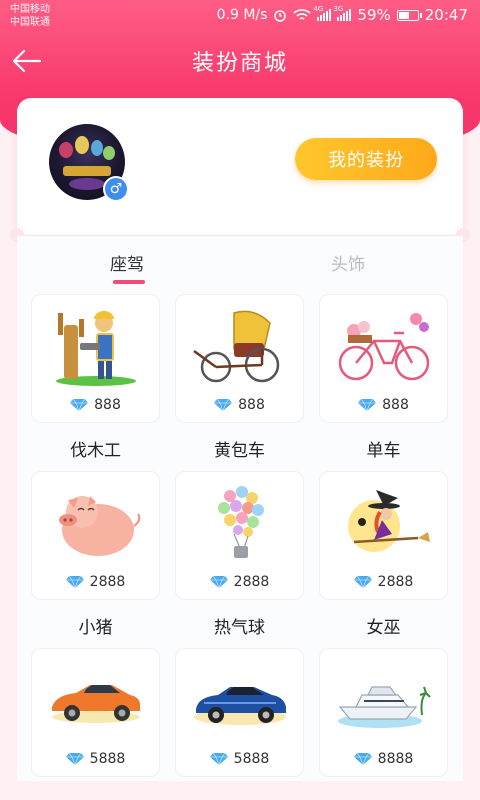  I want to click on my-dress-button: 我的装扮, so click(366, 159).